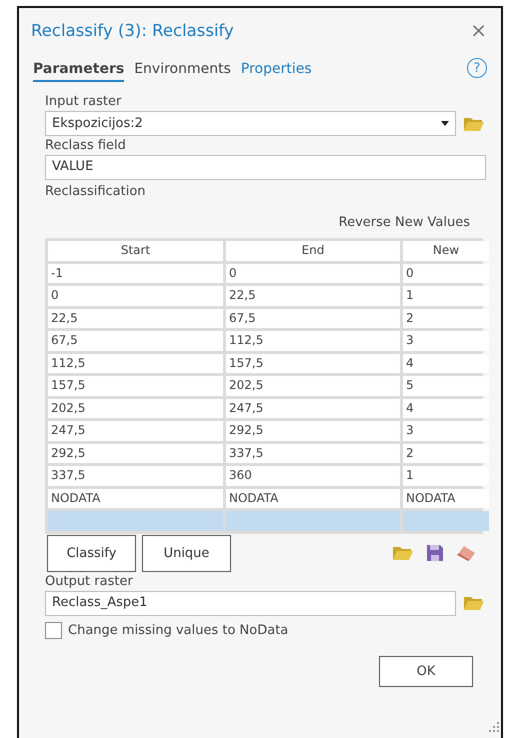  I want to click on action-button: Classify, so click(91, 553).